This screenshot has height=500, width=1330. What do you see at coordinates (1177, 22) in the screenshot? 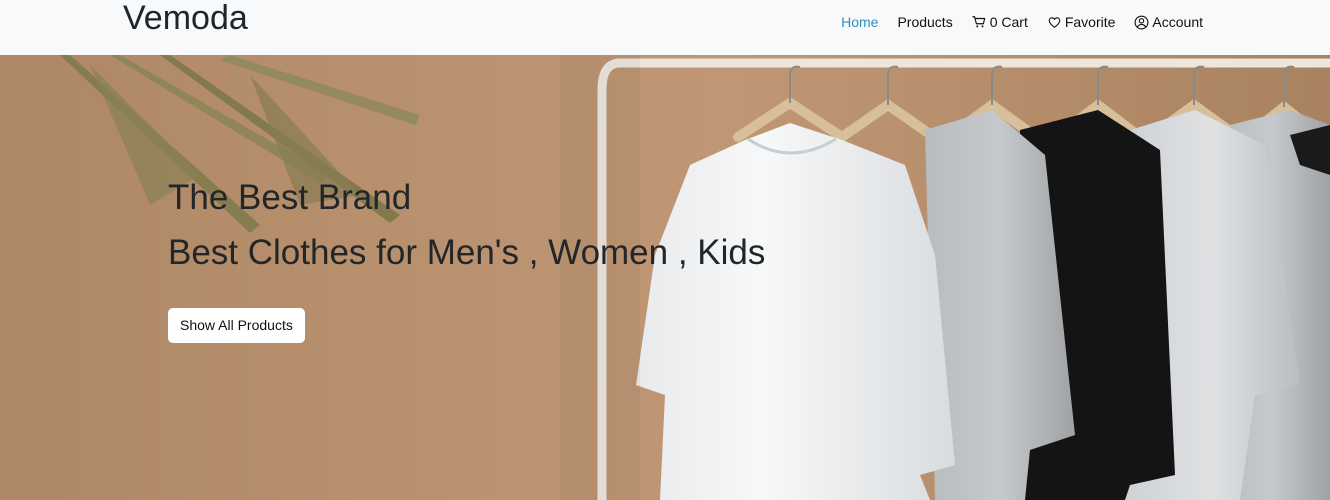
I see `nav-link-account-label: Account` at bounding box center [1177, 22].